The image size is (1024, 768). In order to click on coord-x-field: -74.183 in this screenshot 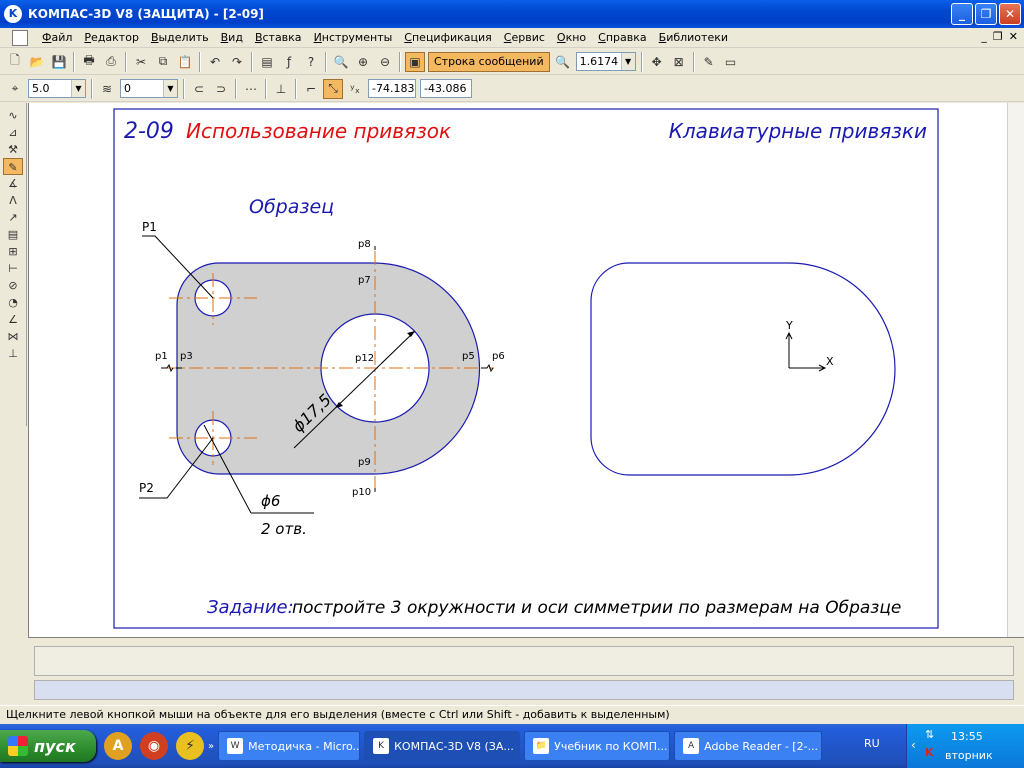, I will do `click(392, 88)`.